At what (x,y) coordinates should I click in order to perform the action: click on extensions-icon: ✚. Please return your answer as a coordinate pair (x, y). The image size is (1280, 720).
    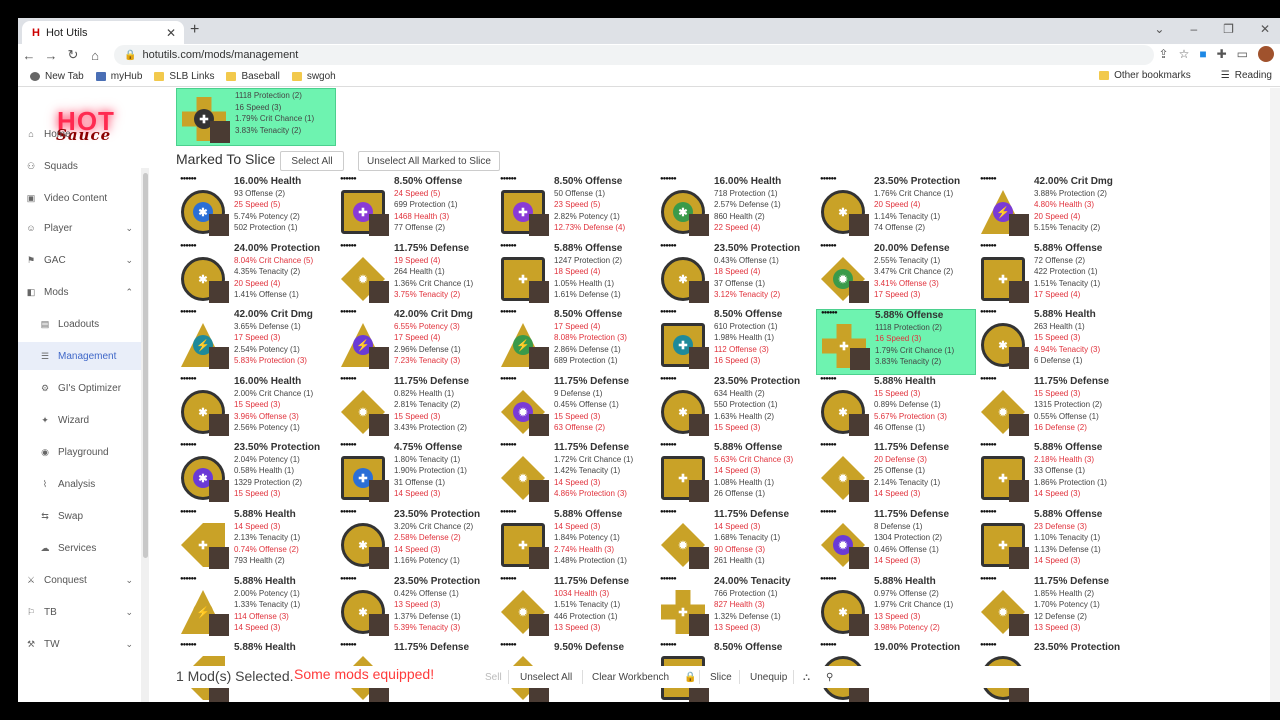
    Looking at the image, I should click on (1222, 54).